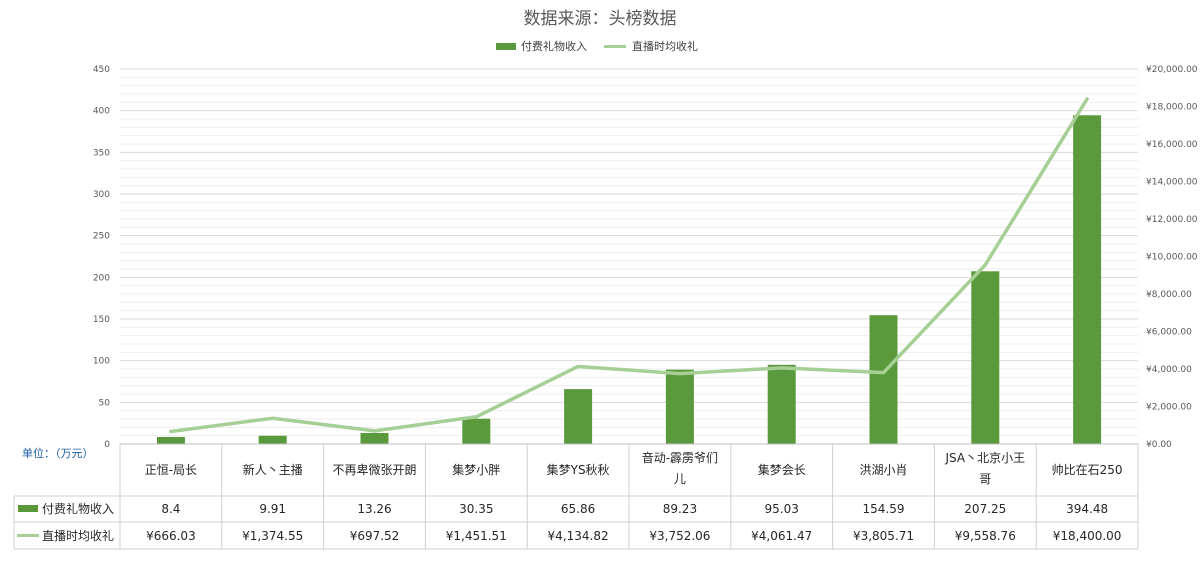  What do you see at coordinates (272, 509) in the screenshot?
I see `table-cell-bar: 9.91` at bounding box center [272, 509].